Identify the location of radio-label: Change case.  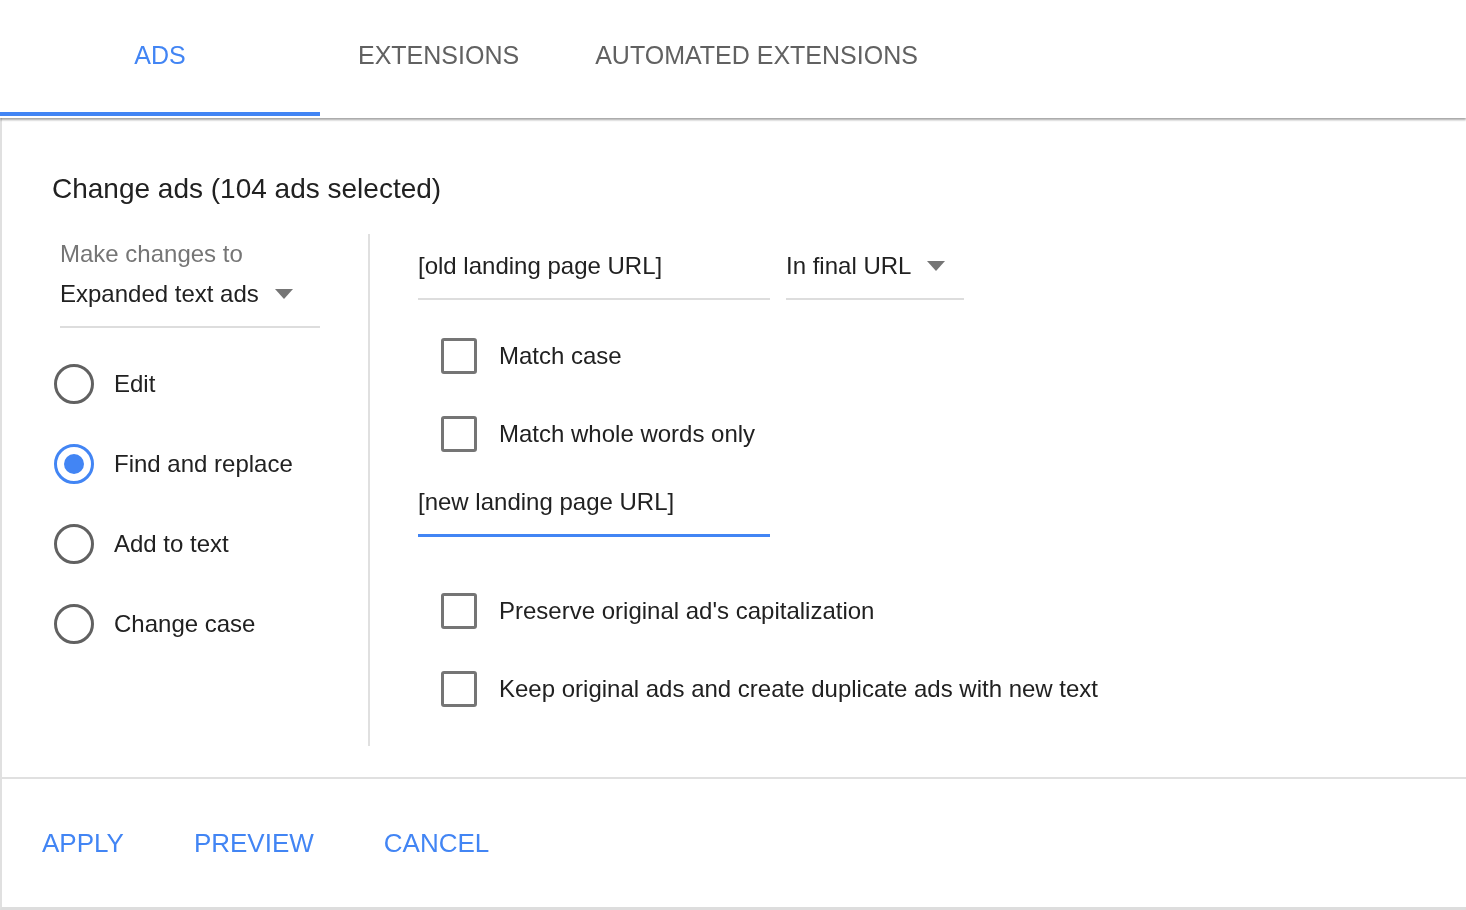
(185, 624).